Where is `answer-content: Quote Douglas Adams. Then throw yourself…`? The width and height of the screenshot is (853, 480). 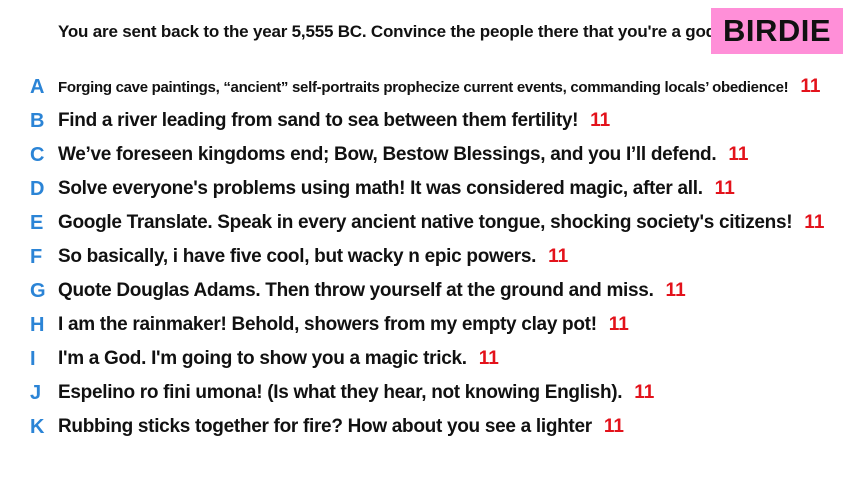 answer-content: Quote Douglas Adams. Then throw yourself… is located at coordinates (372, 291).